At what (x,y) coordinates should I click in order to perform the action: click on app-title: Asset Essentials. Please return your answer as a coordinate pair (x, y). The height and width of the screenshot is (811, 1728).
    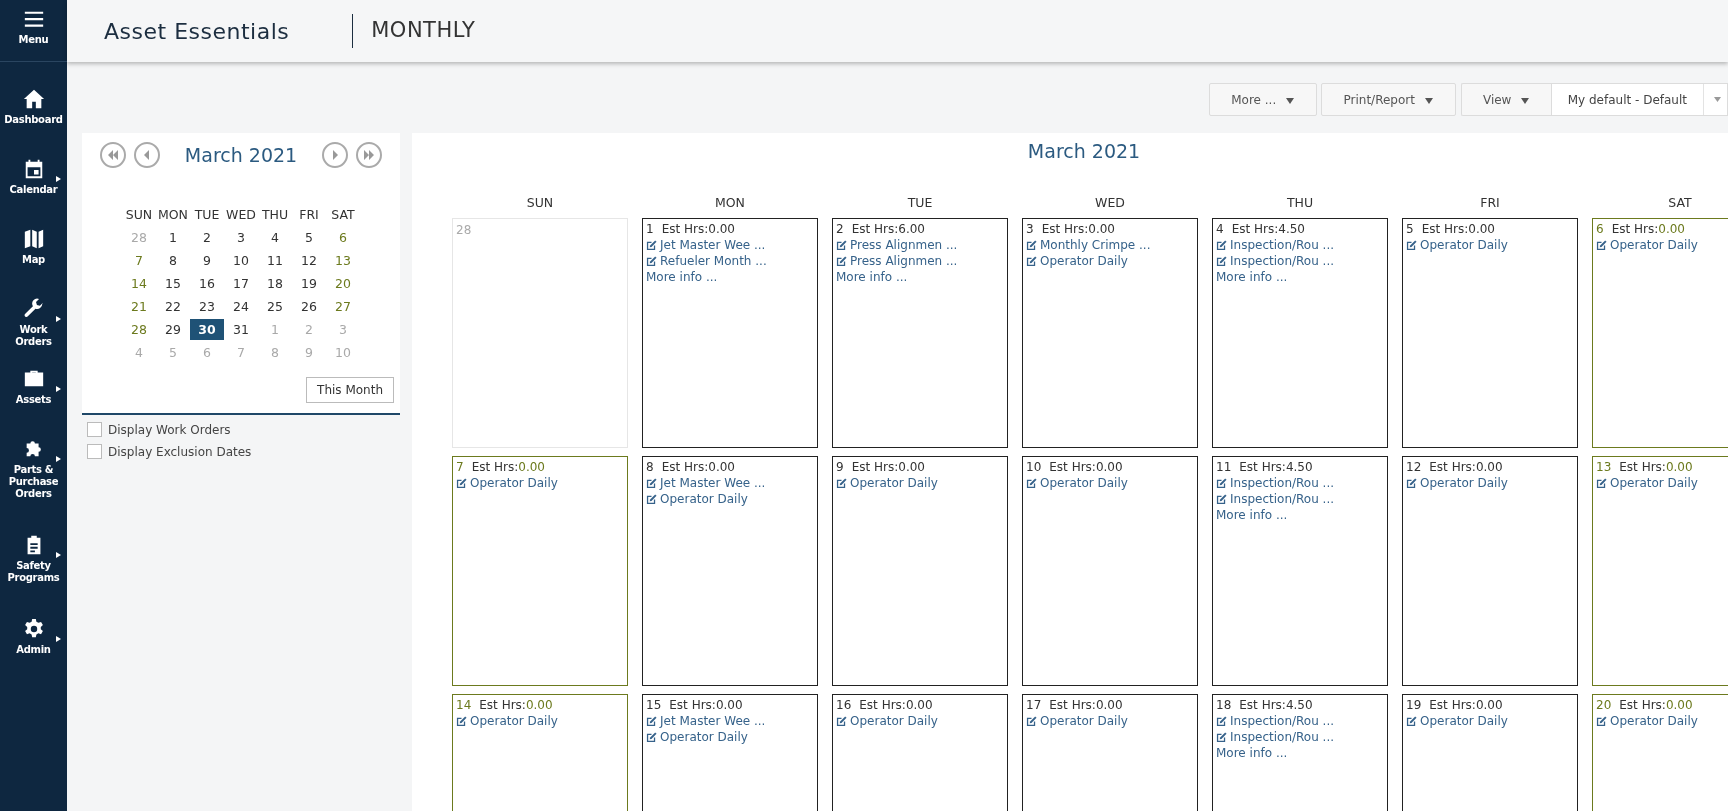
    Looking at the image, I should click on (197, 31).